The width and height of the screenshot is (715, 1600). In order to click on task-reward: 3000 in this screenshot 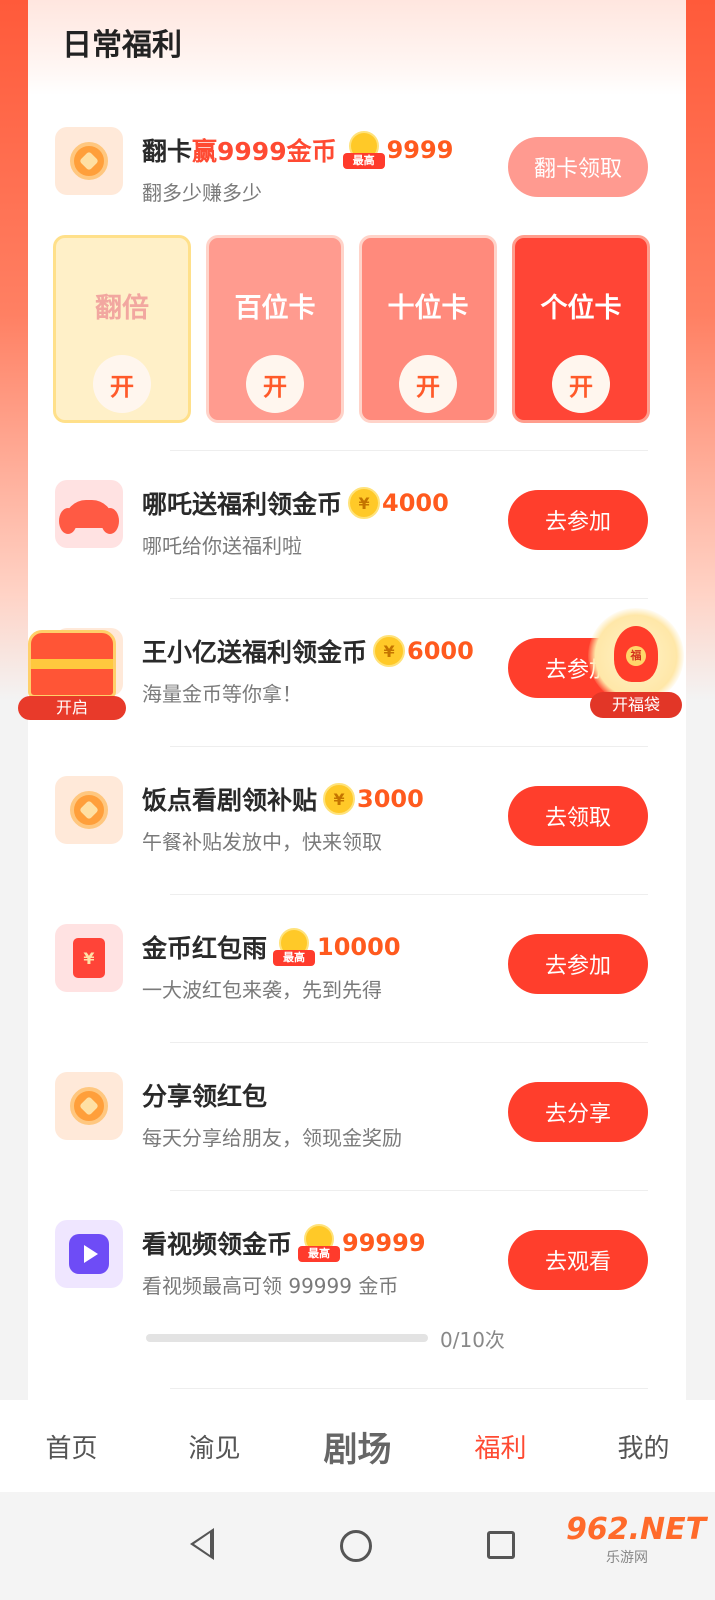, I will do `click(390, 799)`.